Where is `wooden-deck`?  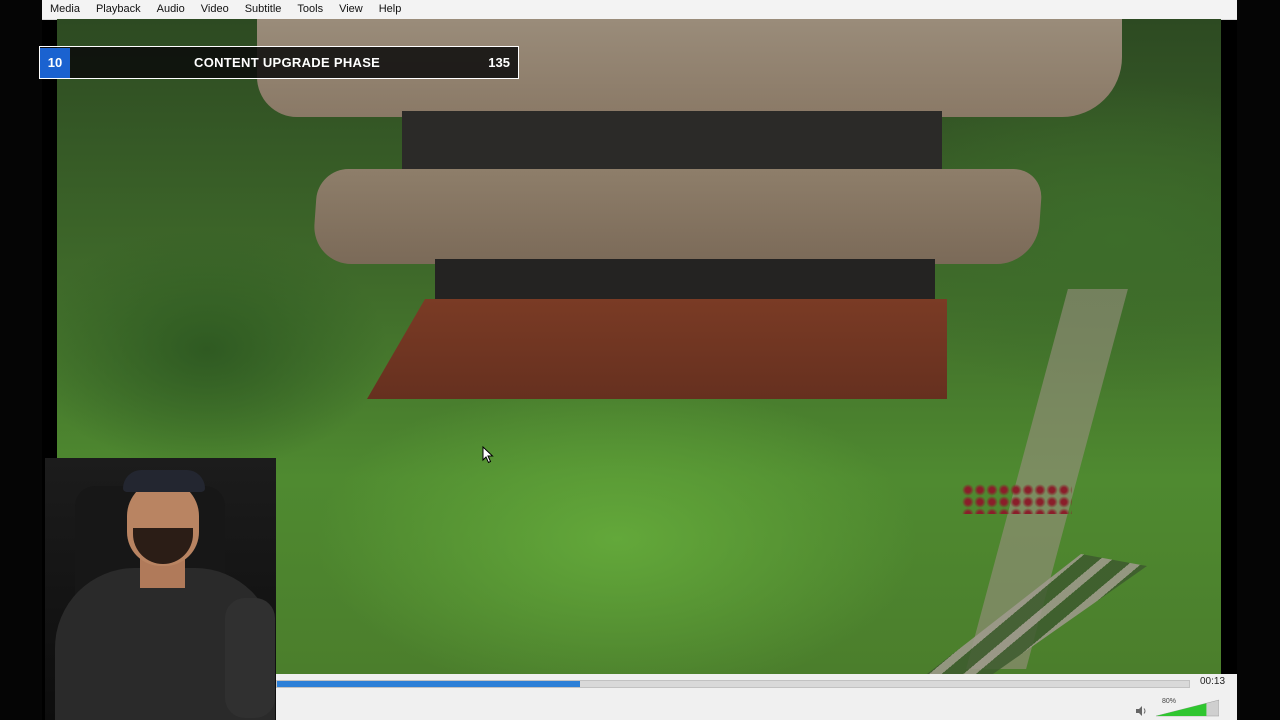
wooden-deck is located at coordinates (657, 349).